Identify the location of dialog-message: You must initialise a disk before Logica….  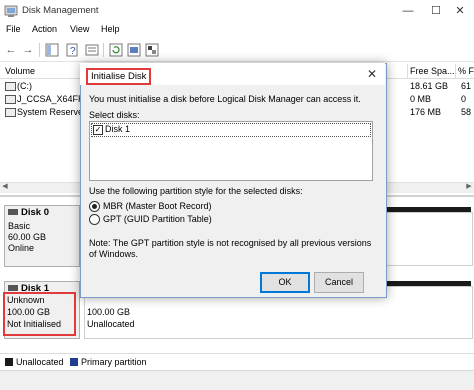
(225, 99).